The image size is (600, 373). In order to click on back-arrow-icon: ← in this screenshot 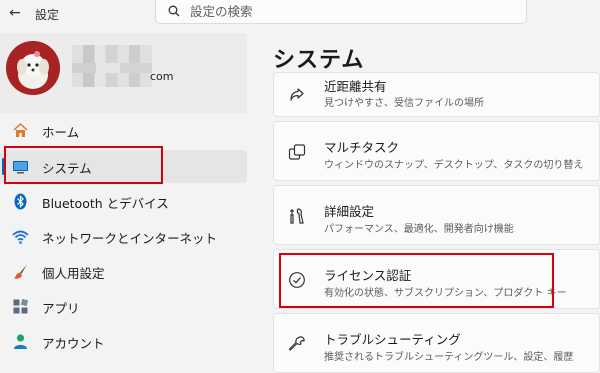, I will do `click(15, 13)`.